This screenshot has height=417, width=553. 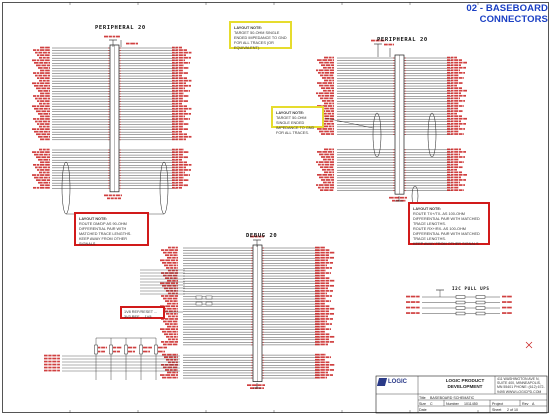 I want to click on number-label: Number, so click(x=452, y=404).